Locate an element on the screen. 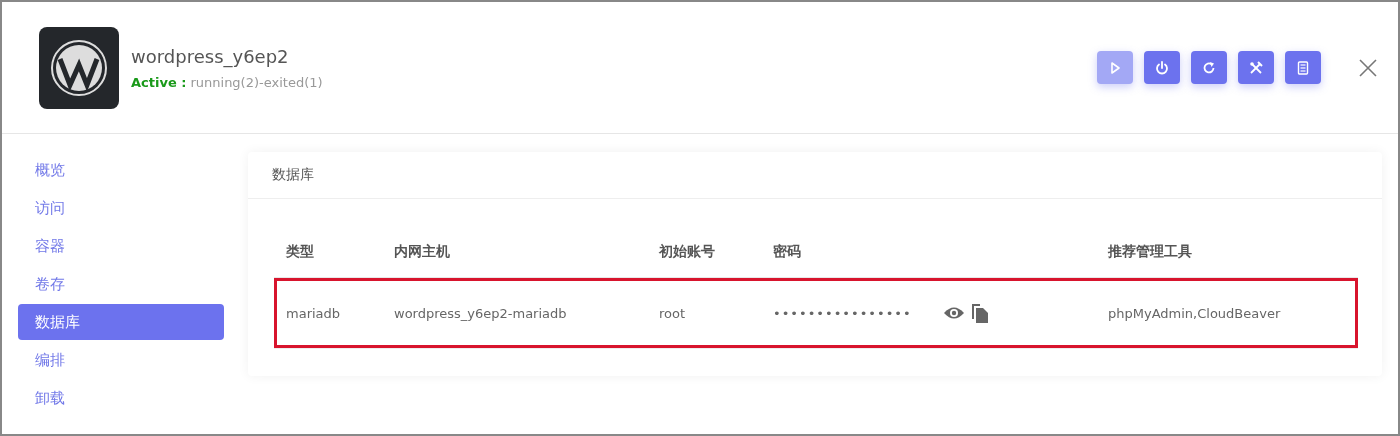 Image resolution: width=1400 pixels, height=436 pixels. column-header: 类型 is located at coordinates (300, 251).